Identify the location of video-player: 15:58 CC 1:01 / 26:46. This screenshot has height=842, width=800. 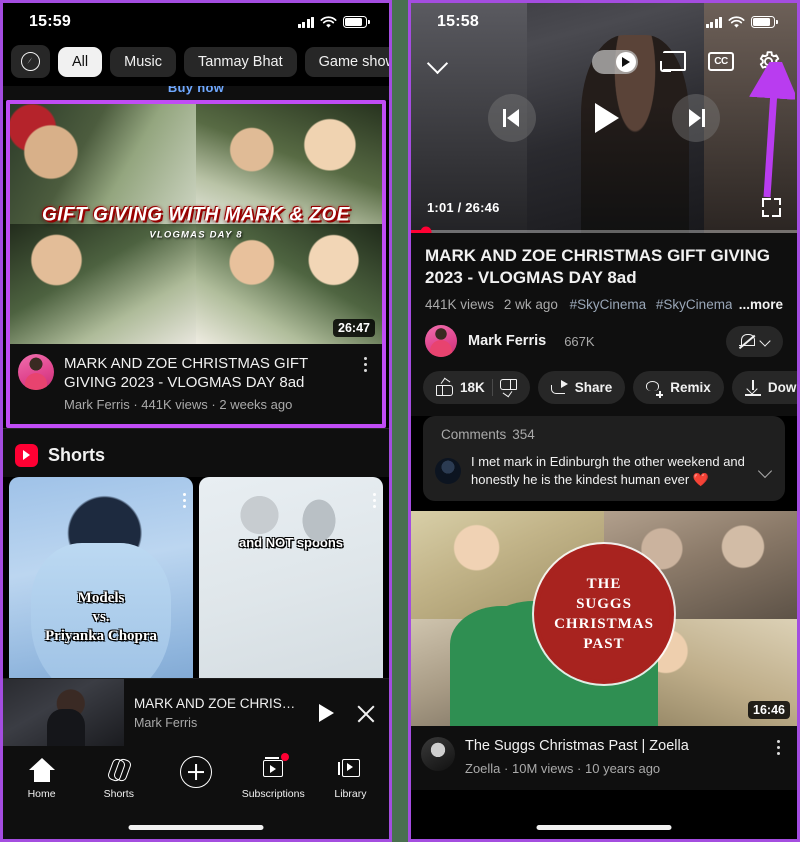
(604, 118).